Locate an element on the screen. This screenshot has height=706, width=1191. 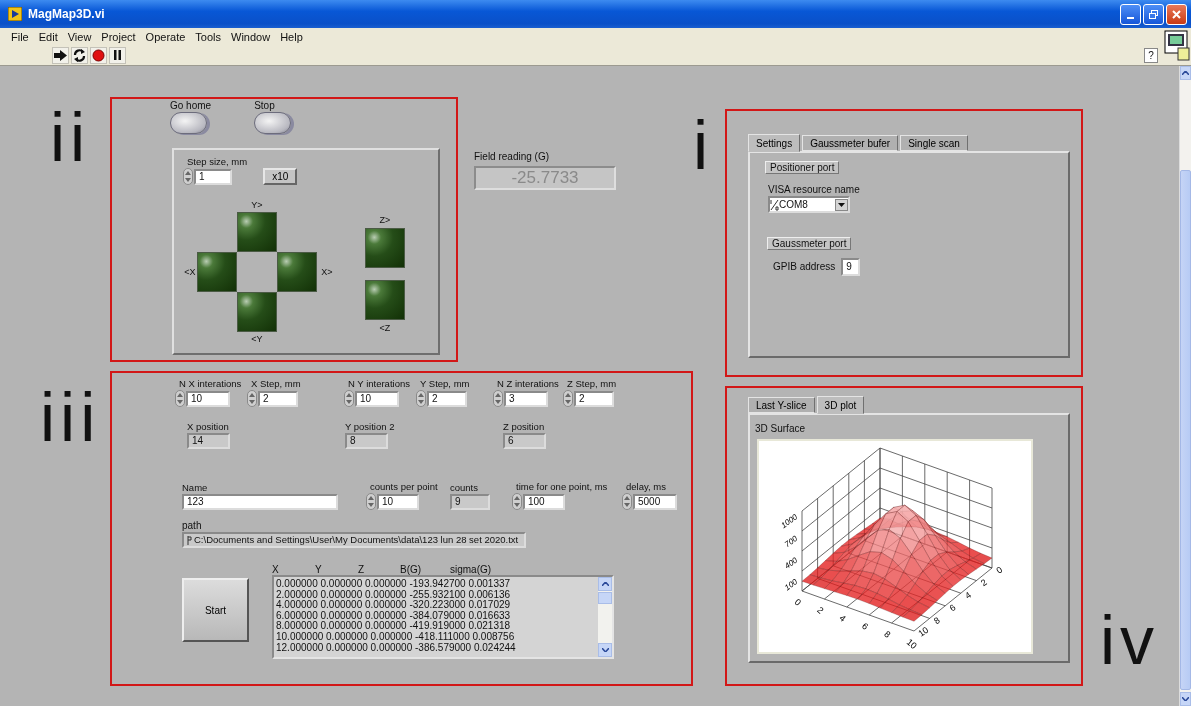
field-label: delay, ms is located at coordinates (646, 487).